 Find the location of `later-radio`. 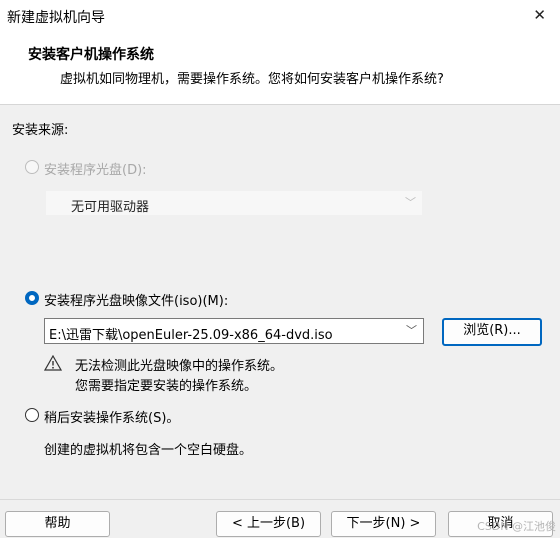

later-radio is located at coordinates (32, 415).